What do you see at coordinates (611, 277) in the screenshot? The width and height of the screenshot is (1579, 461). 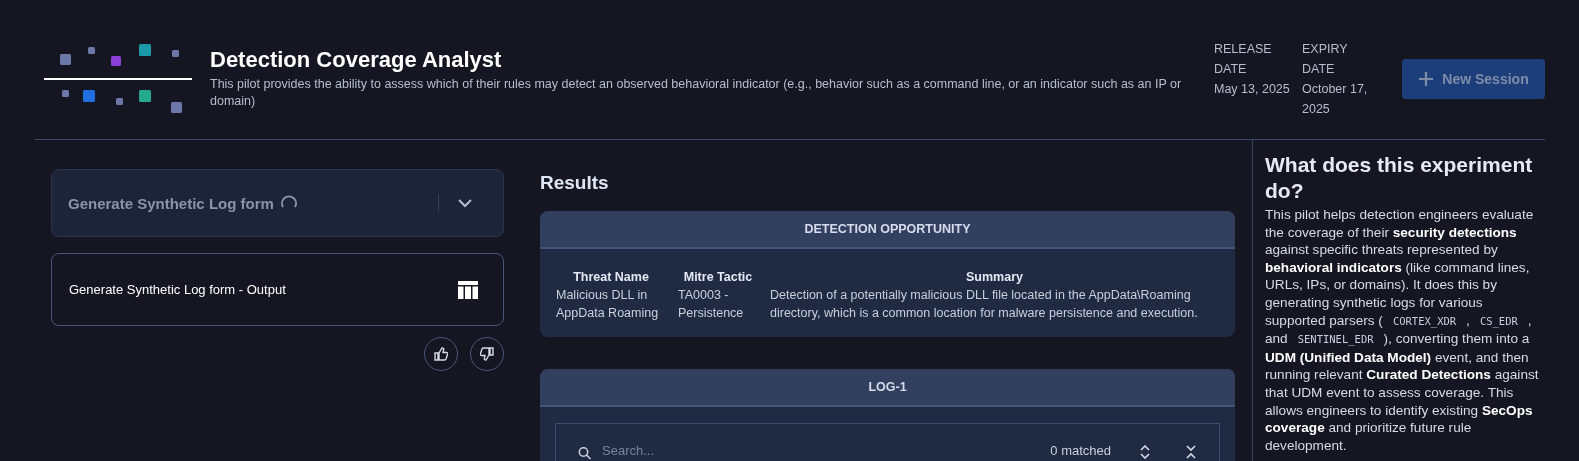 I see `column-header: Threat Name` at bounding box center [611, 277].